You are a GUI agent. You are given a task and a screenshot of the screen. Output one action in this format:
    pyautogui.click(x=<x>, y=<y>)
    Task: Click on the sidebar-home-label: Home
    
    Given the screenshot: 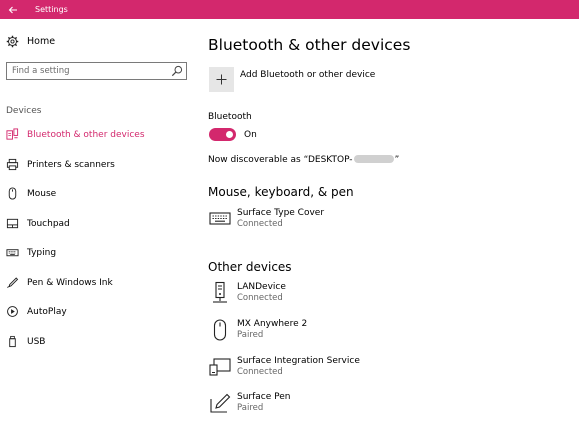 What is the action you would take?
    pyautogui.click(x=41, y=41)
    